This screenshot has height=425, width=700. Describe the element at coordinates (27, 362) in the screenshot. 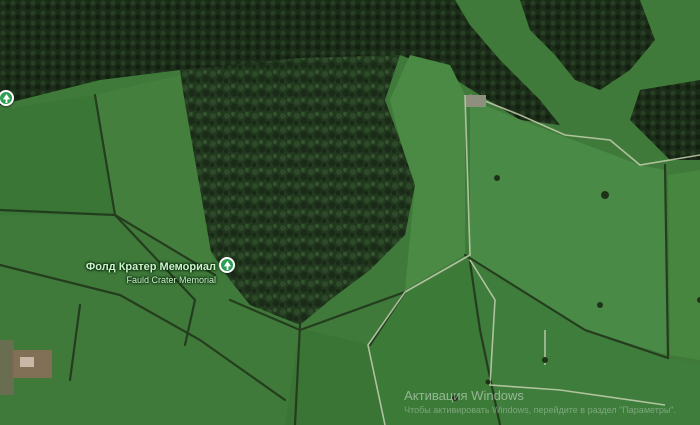

I see `farm-building` at that location.